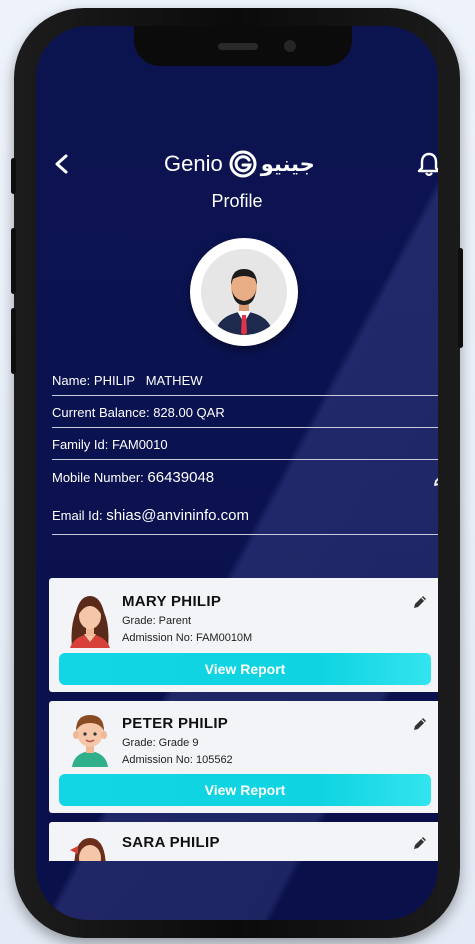 This screenshot has height=944, width=475. What do you see at coordinates (243, 164) in the screenshot?
I see `genio-logo-icon` at bounding box center [243, 164].